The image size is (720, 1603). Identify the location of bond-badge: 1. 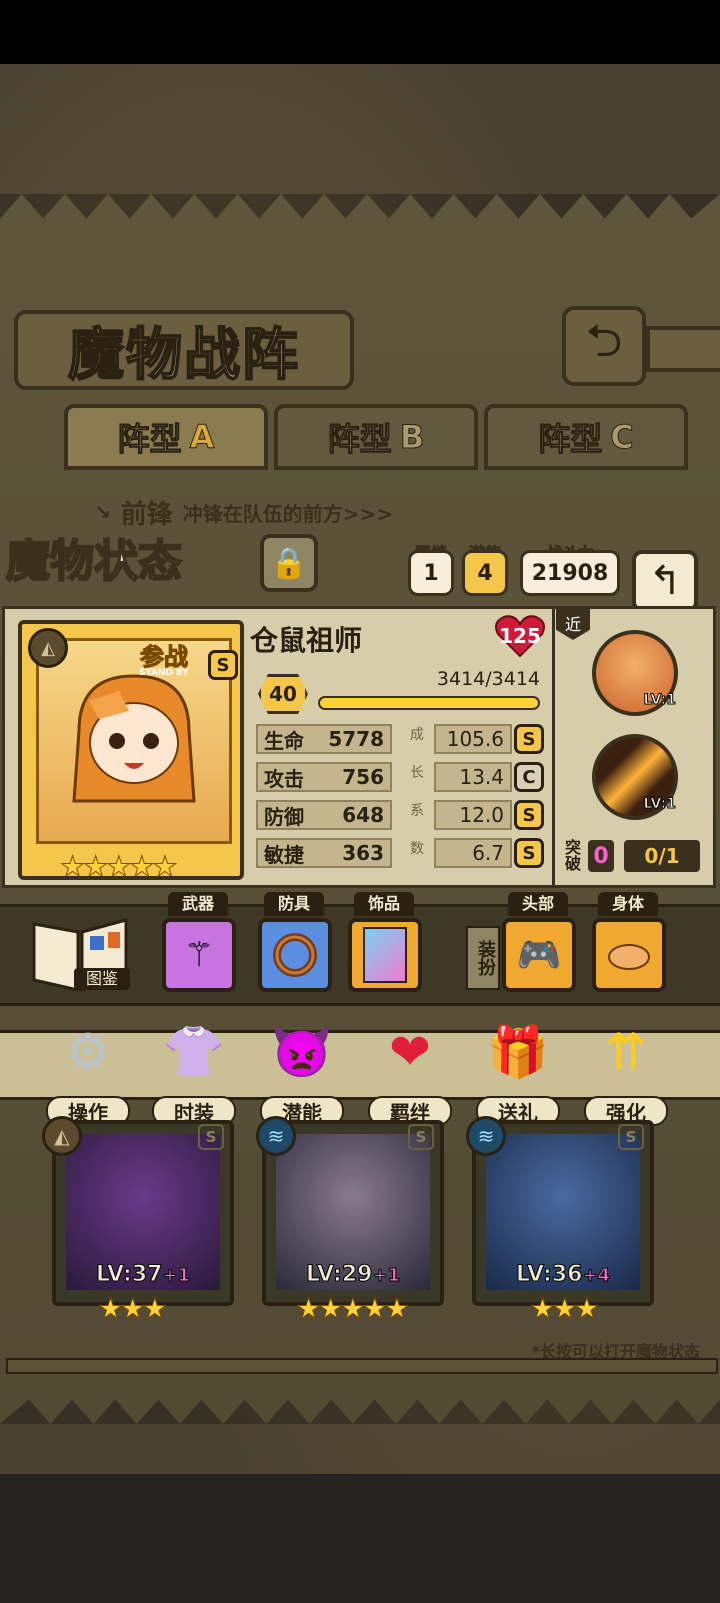
(431, 573).